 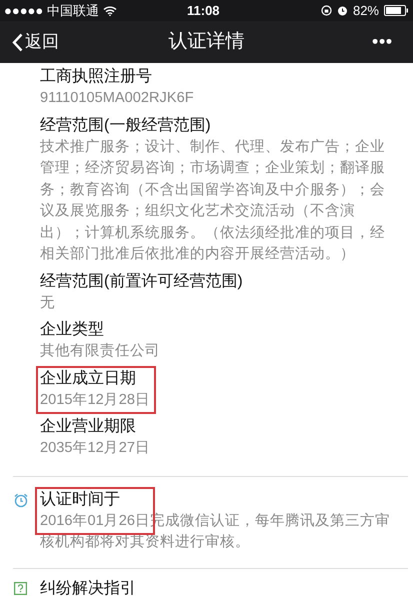 I want to click on field-label: 经营范围(一般经营范围), so click(x=126, y=126).